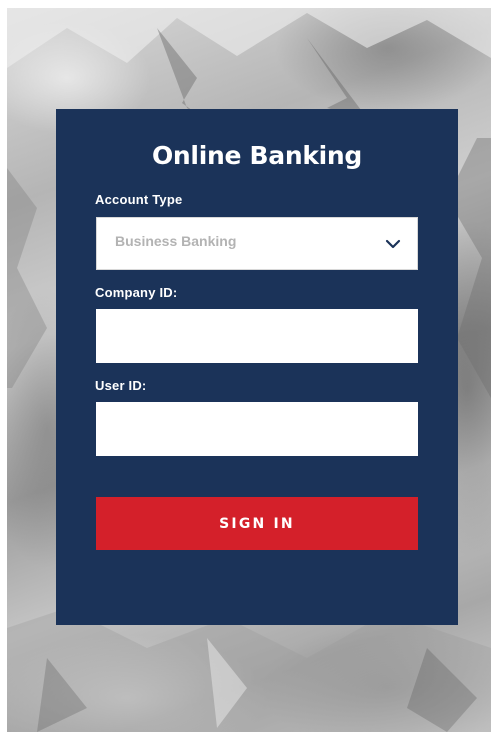 The image size is (498, 738). Describe the element at coordinates (257, 429) in the screenshot. I see `user-id-input` at that location.